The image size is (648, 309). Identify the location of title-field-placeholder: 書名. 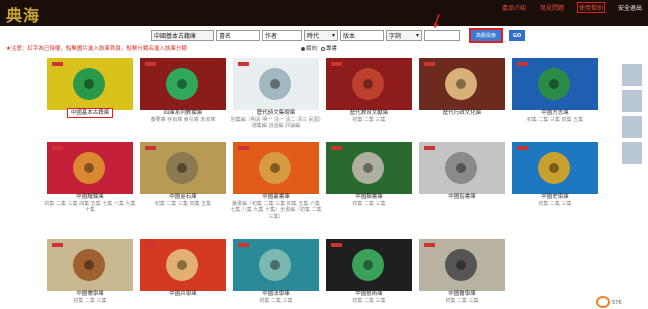
(225, 36).